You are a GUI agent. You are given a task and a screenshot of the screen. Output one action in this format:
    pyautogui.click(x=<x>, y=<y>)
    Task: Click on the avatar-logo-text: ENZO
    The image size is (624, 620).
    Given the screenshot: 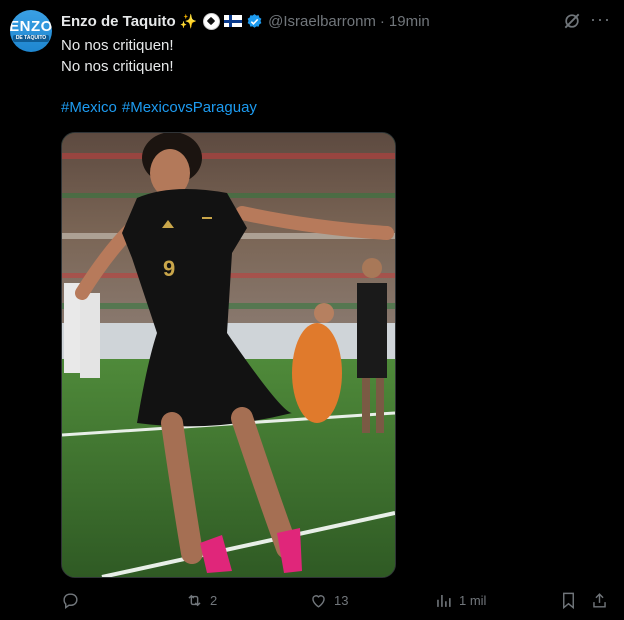 What is the action you would take?
    pyautogui.click(x=31, y=26)
    